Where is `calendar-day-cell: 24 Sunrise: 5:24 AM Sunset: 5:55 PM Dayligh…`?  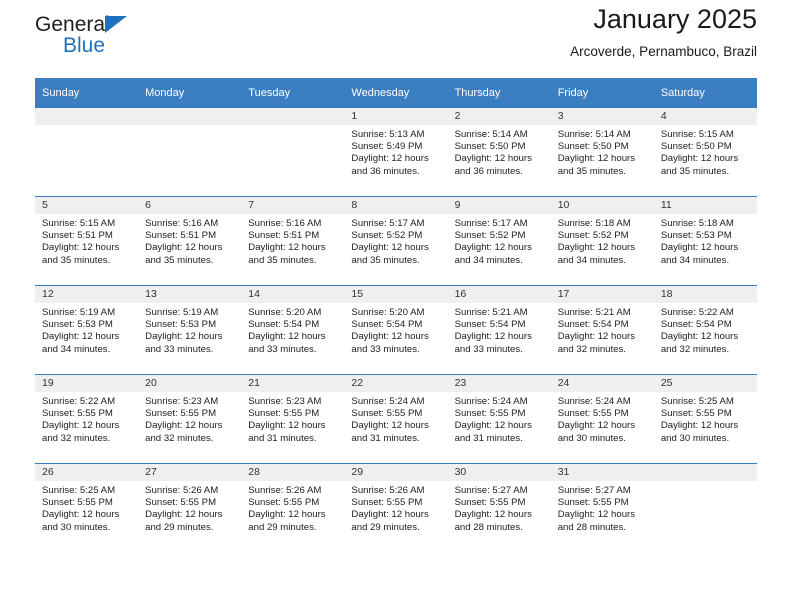 calendar-day-cell: 24 Sunrise: 5:24 AM Sunset: 5:55 PM Dayligh… is located at coordinates (602, 419).